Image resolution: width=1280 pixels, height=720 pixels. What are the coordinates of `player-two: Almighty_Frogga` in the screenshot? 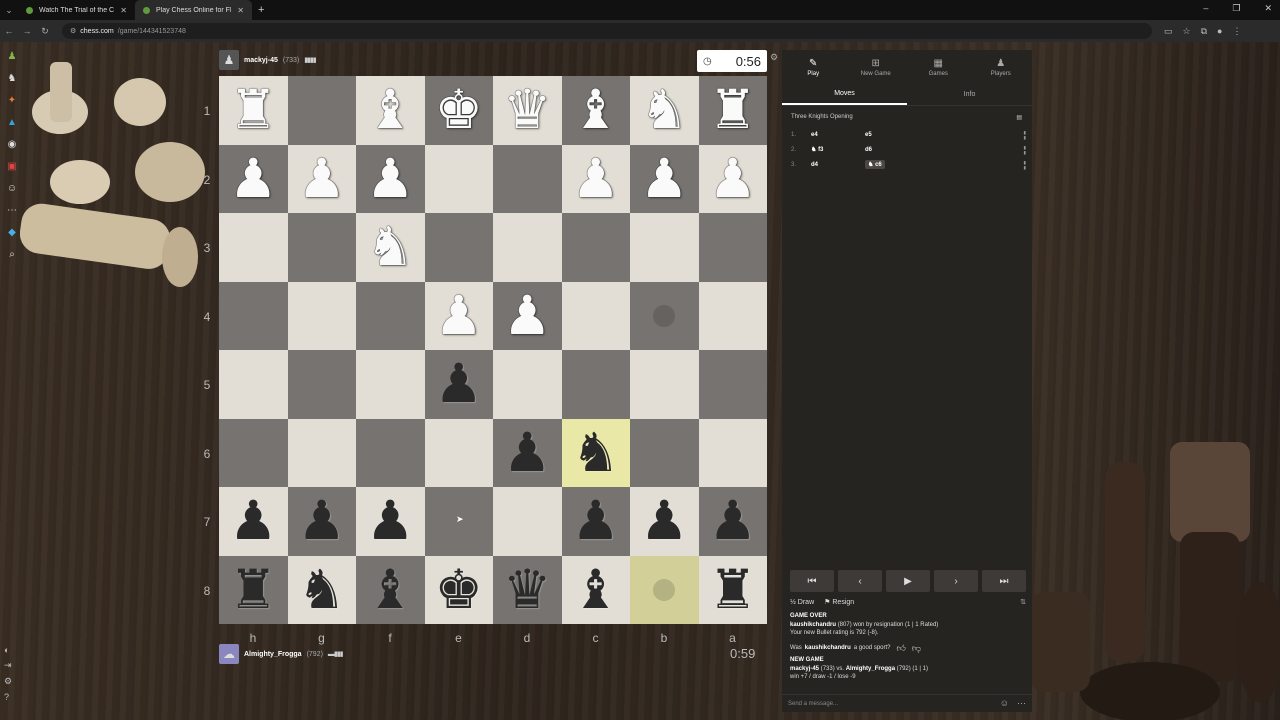 It's located at (870, 669).